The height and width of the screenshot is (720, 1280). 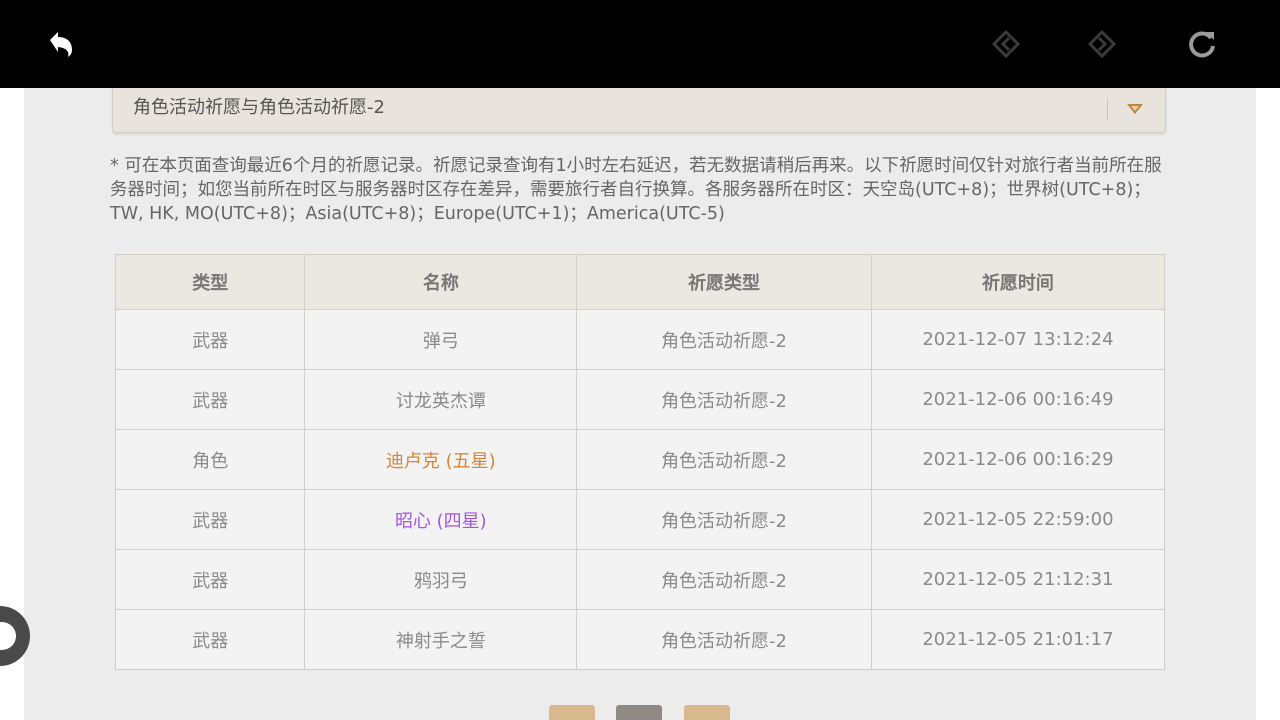 What do you see at coordinates (1018, 579) in the screenshot?
I see `cell-time: 2021-12-05 21:12:31` at bounding box center [1018, 579].